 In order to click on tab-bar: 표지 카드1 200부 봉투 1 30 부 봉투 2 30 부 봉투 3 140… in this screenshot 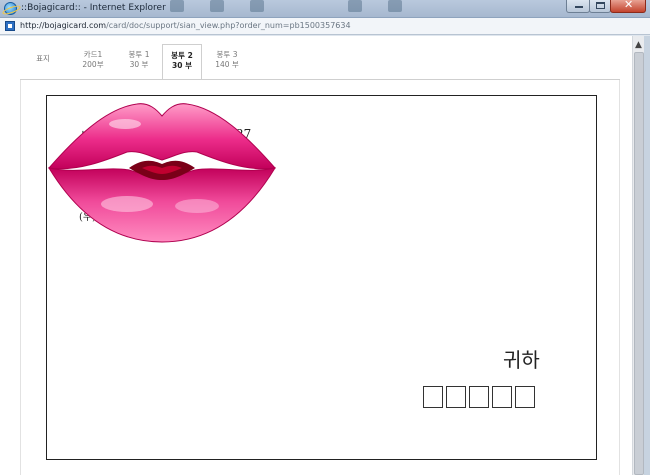, I will do `click(320, 62)`.